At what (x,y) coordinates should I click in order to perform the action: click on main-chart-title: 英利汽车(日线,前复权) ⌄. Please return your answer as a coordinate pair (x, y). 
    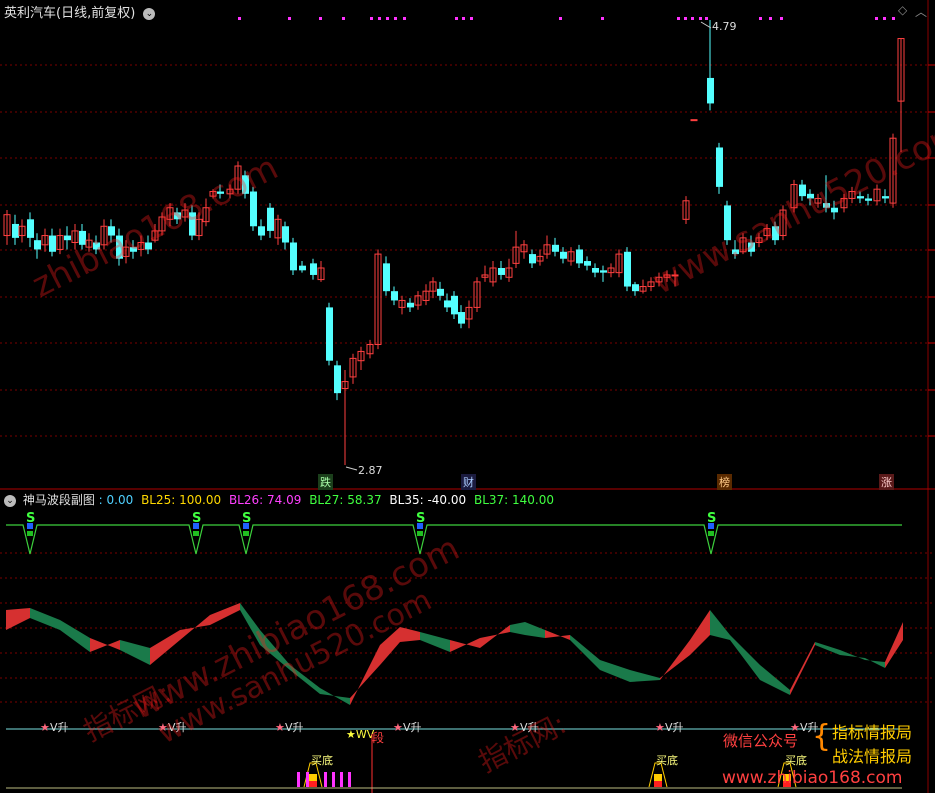
    Looking at the image, I should click on (80, 11).